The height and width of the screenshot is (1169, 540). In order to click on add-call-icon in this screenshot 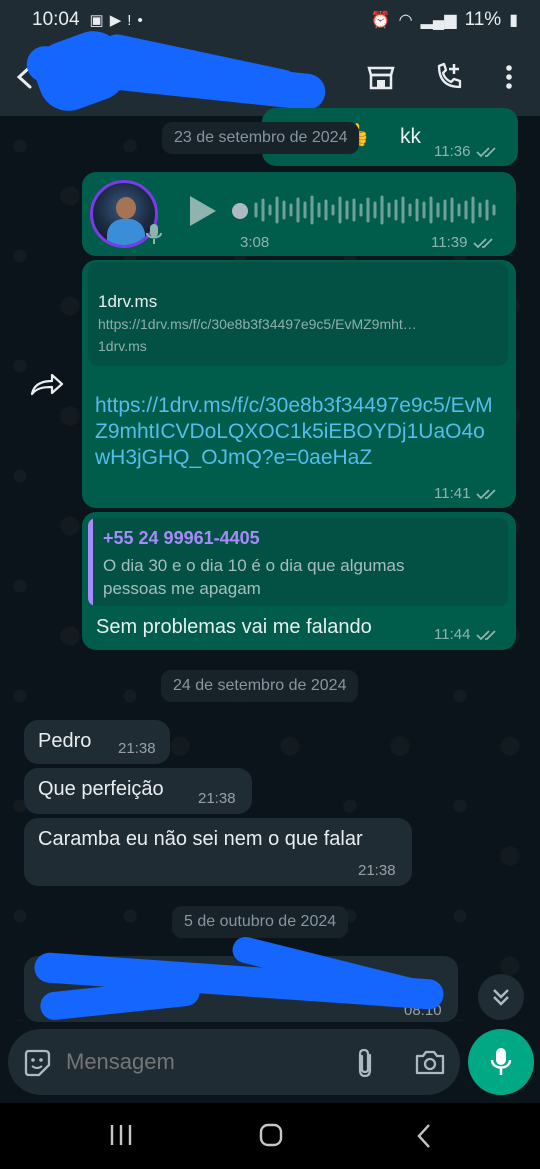, I will do `click(449, 77)`.